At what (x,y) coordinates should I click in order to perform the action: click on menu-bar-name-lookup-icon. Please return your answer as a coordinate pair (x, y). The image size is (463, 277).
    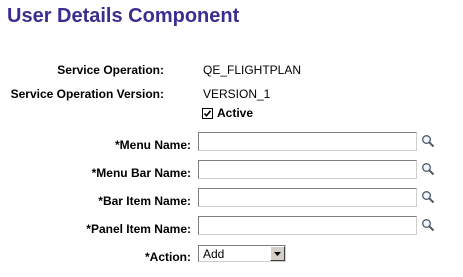
    Looking at the image, I should click on (428, 169).